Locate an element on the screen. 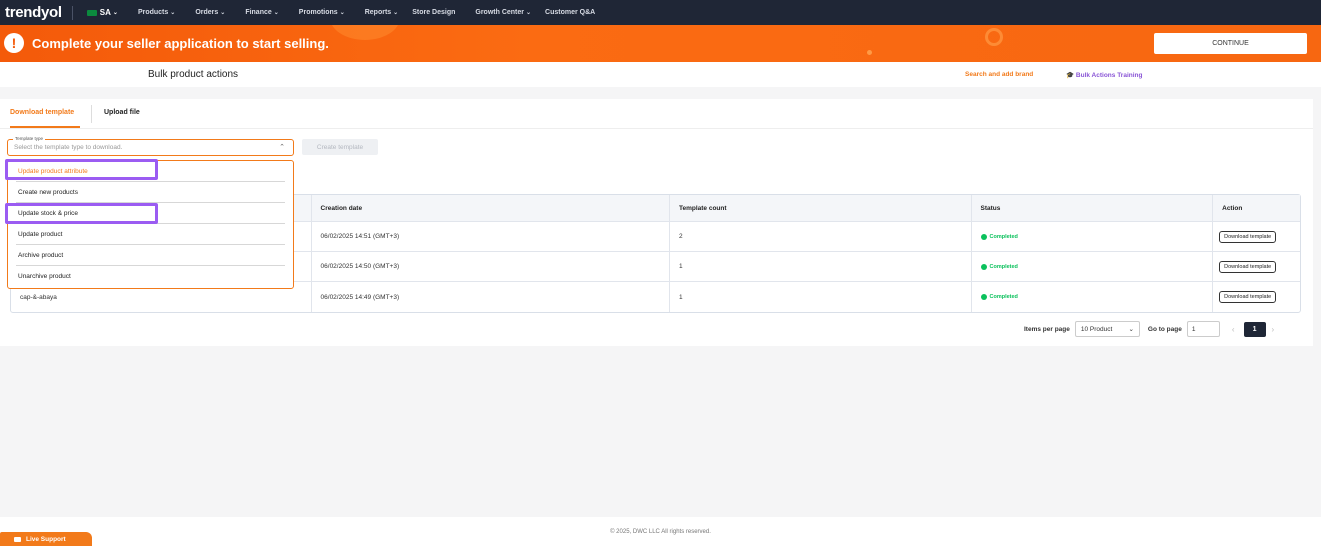 This screenshot has height=546, width=1321. continue-button: CONTINUE is located at coordinates (1230, 43).